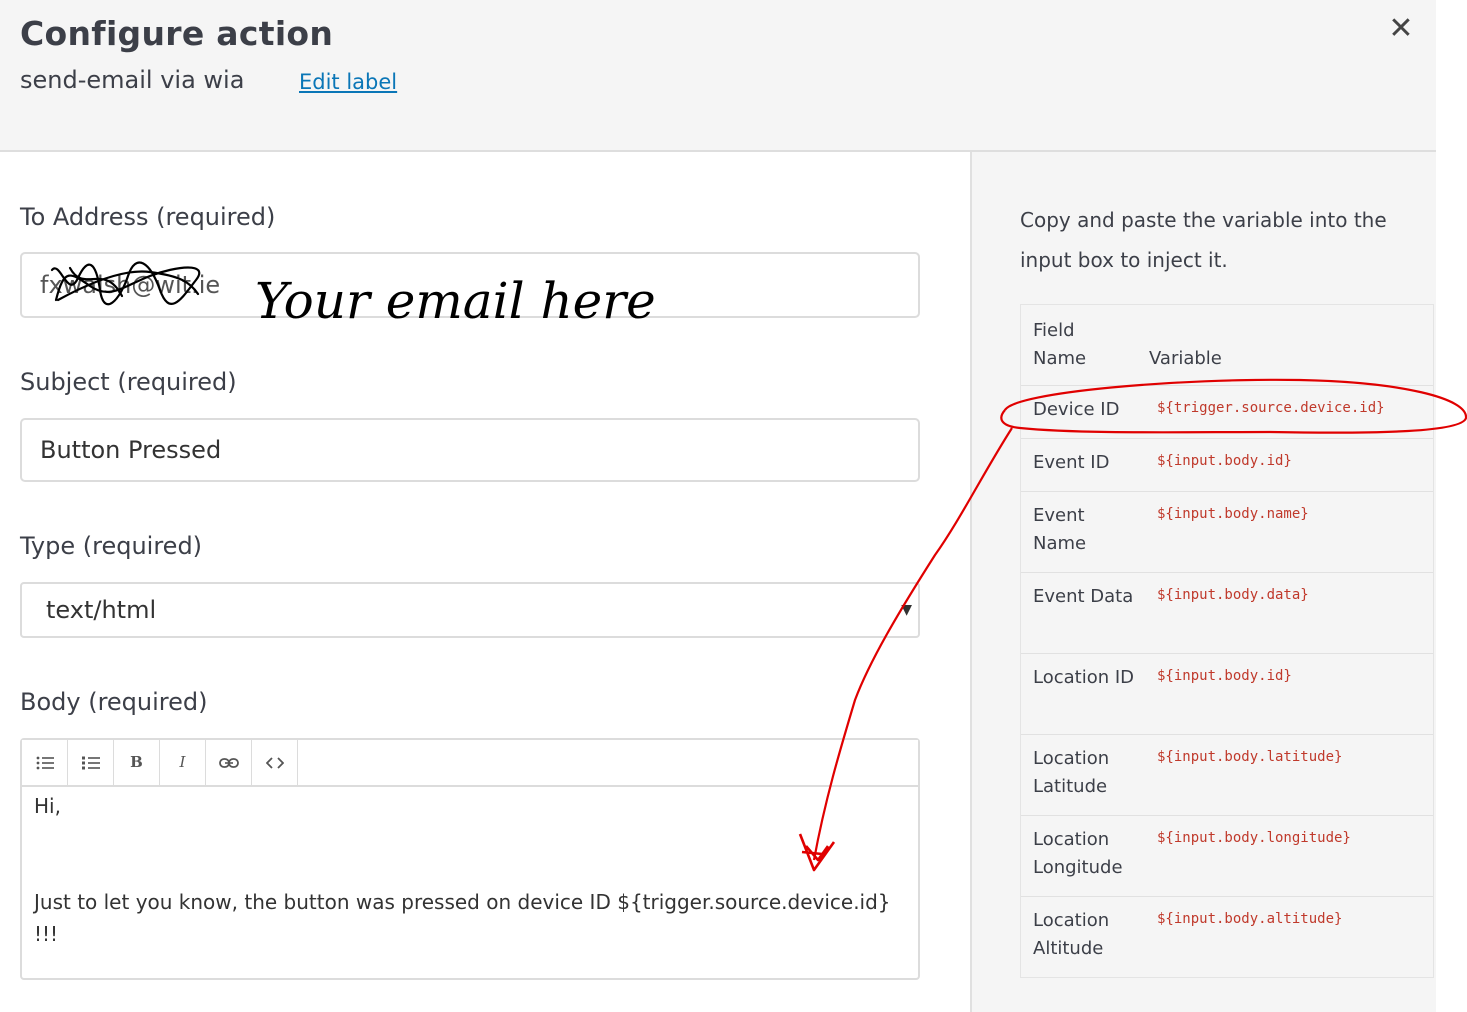  I want to click on body-line: Hi,, so click(47, 806).